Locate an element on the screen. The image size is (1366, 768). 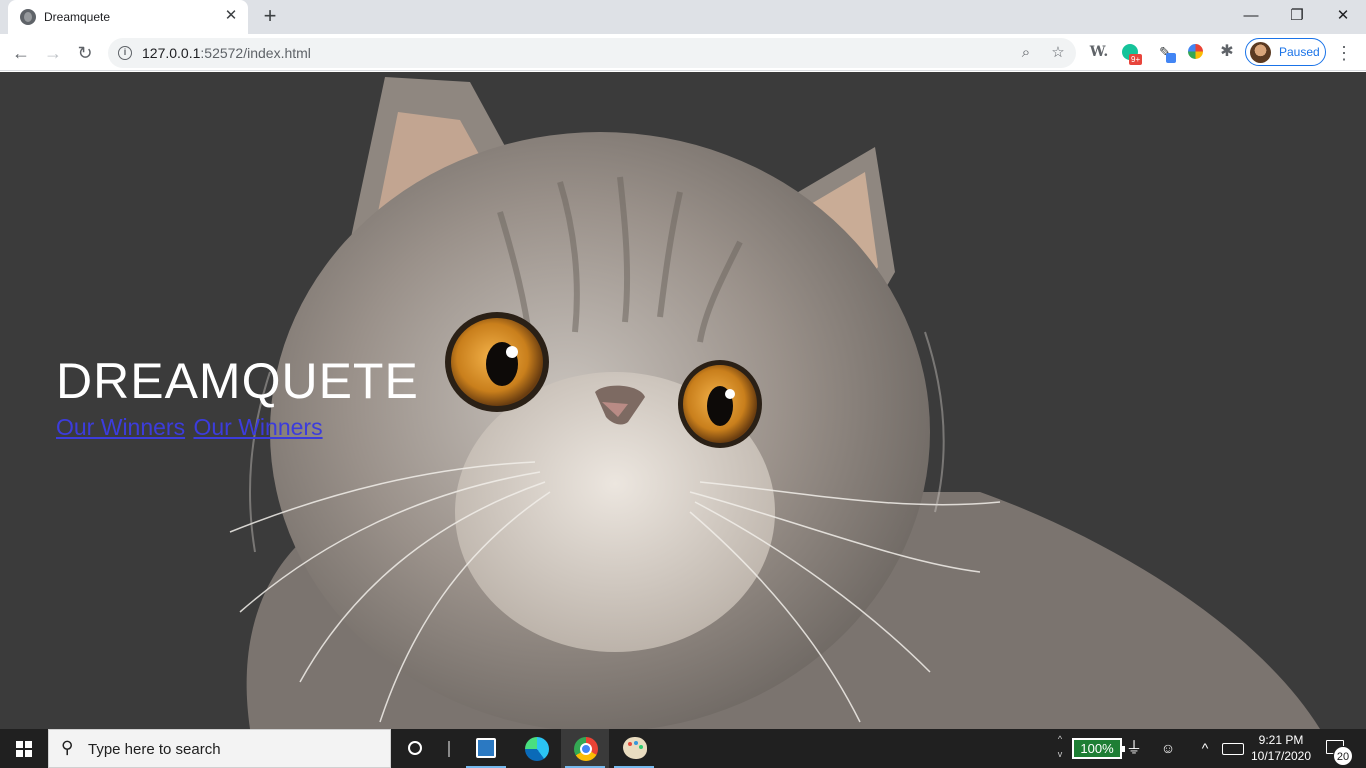
hero-links: Our Winners Our Winners is located at coordinates (190, 427).